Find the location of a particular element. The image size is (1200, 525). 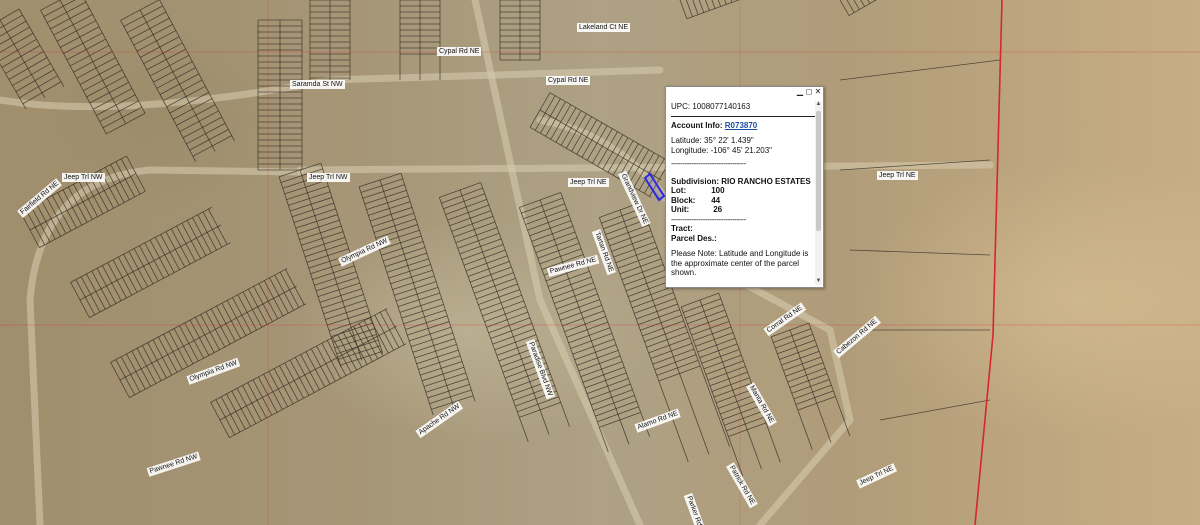

latitude-row: Latitude: 35° 22' 1.439" is located at coordinates (743, 141).